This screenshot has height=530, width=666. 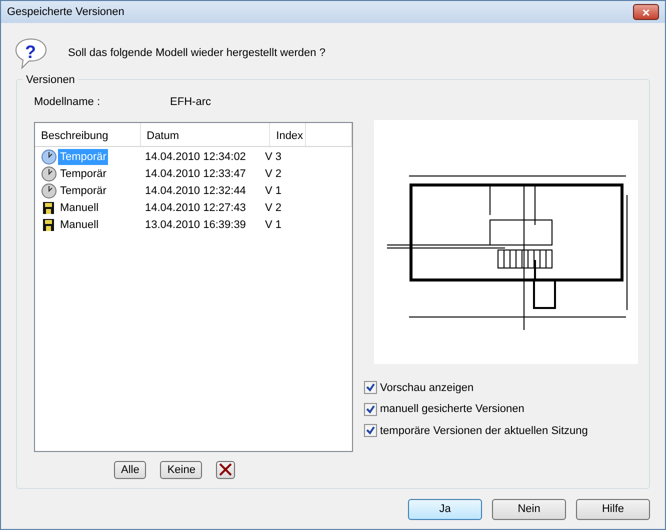 What do you see at coordinates (452, 409) in the screenshot?
I see `checkbox-label: manuell gesicherte Versionen` at bounding box center [452, 409].